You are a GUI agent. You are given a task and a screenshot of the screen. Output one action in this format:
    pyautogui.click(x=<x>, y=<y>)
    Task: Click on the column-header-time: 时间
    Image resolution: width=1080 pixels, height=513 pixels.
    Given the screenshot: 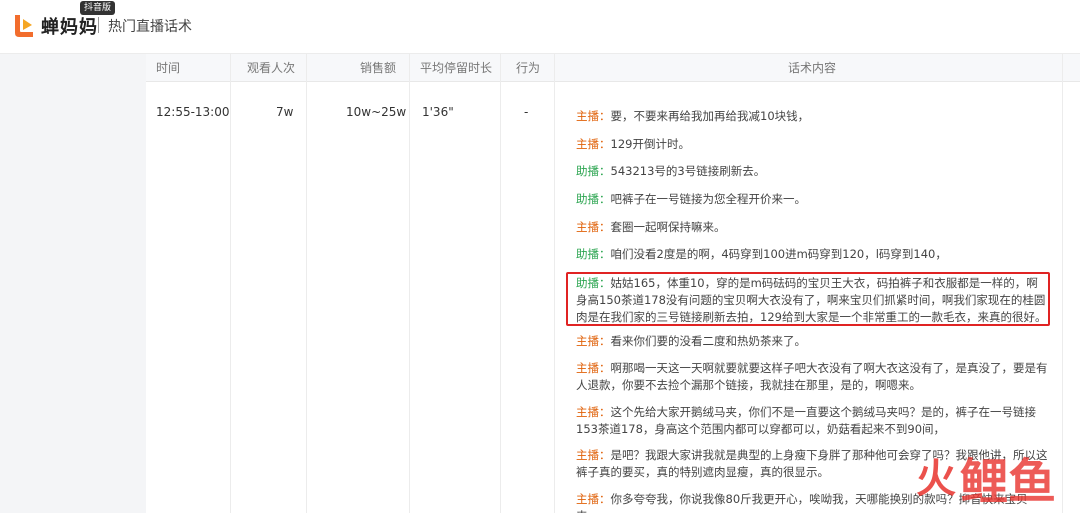 What is the action you would take?
    pyautogui.click(x=168, y=68)
    